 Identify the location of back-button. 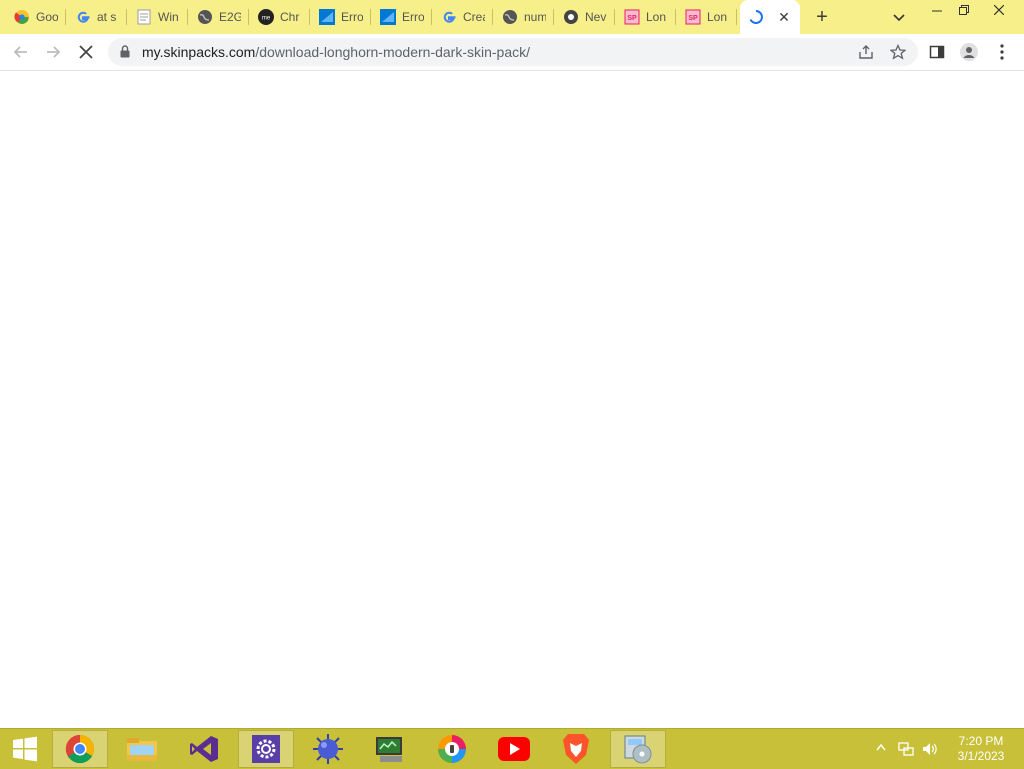
(21, 52).